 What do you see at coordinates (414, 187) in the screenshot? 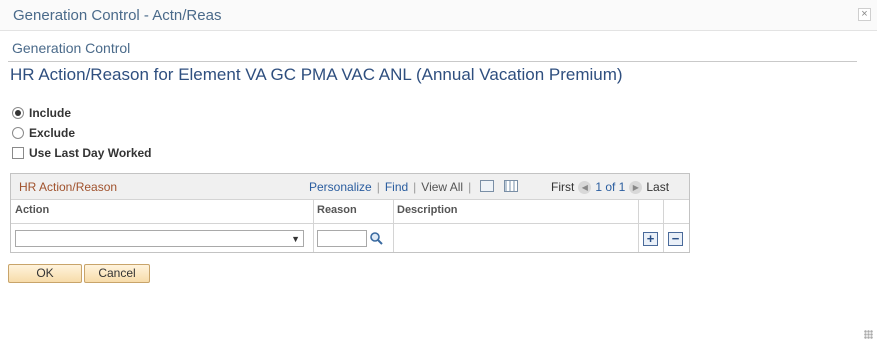
I see `grid-toolbar: Personalize | Find | View All |` at bounding box center [414, 187].